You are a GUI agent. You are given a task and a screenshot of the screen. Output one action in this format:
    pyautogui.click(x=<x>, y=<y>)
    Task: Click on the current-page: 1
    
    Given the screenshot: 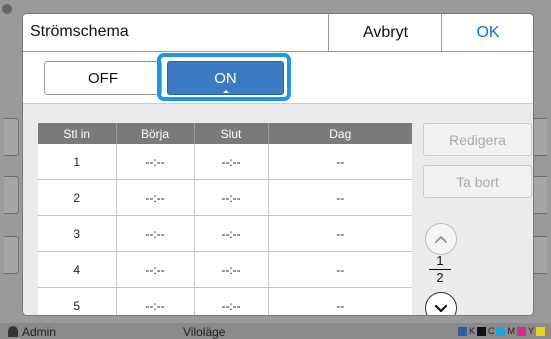 What is the action you would take?
    pyautogui.click(x=440, y=260)
    